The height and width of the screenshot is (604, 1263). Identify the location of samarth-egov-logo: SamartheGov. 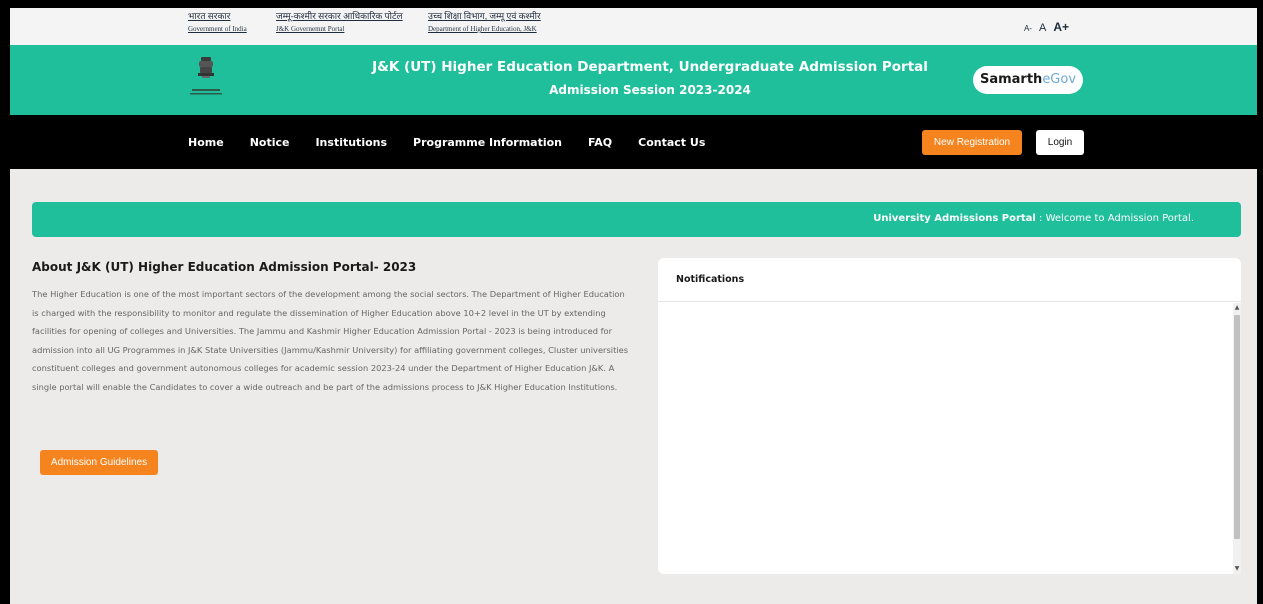
(1028, 80).